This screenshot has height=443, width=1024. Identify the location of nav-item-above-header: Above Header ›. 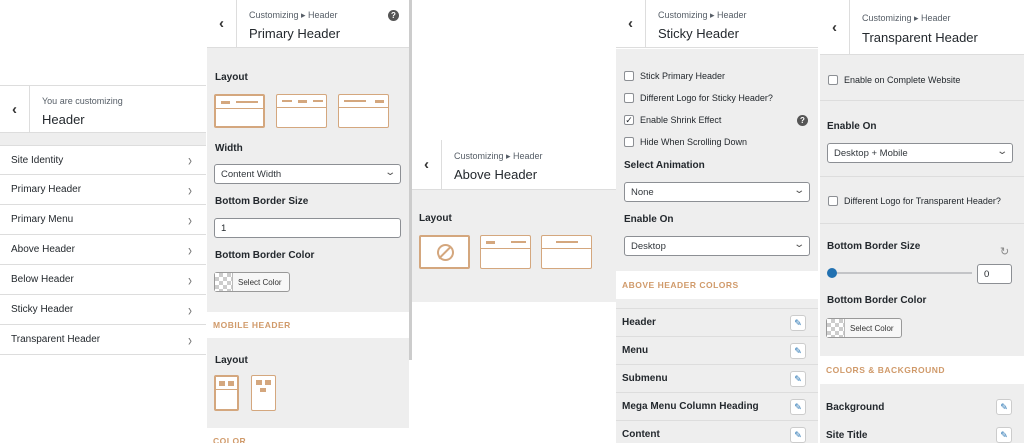
(103, 250).